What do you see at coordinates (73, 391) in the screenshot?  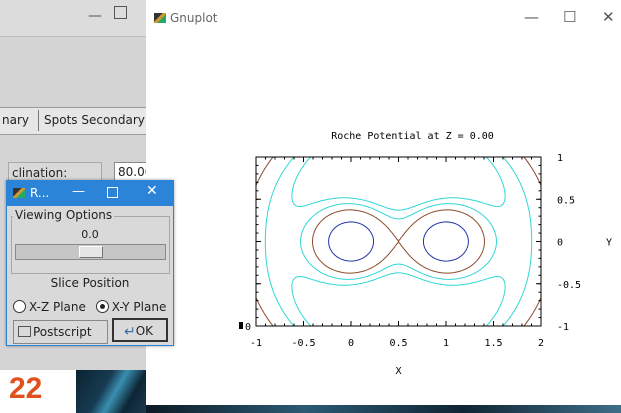 I see `thumbnail-strip: 22` at bounding box center [73, 391].